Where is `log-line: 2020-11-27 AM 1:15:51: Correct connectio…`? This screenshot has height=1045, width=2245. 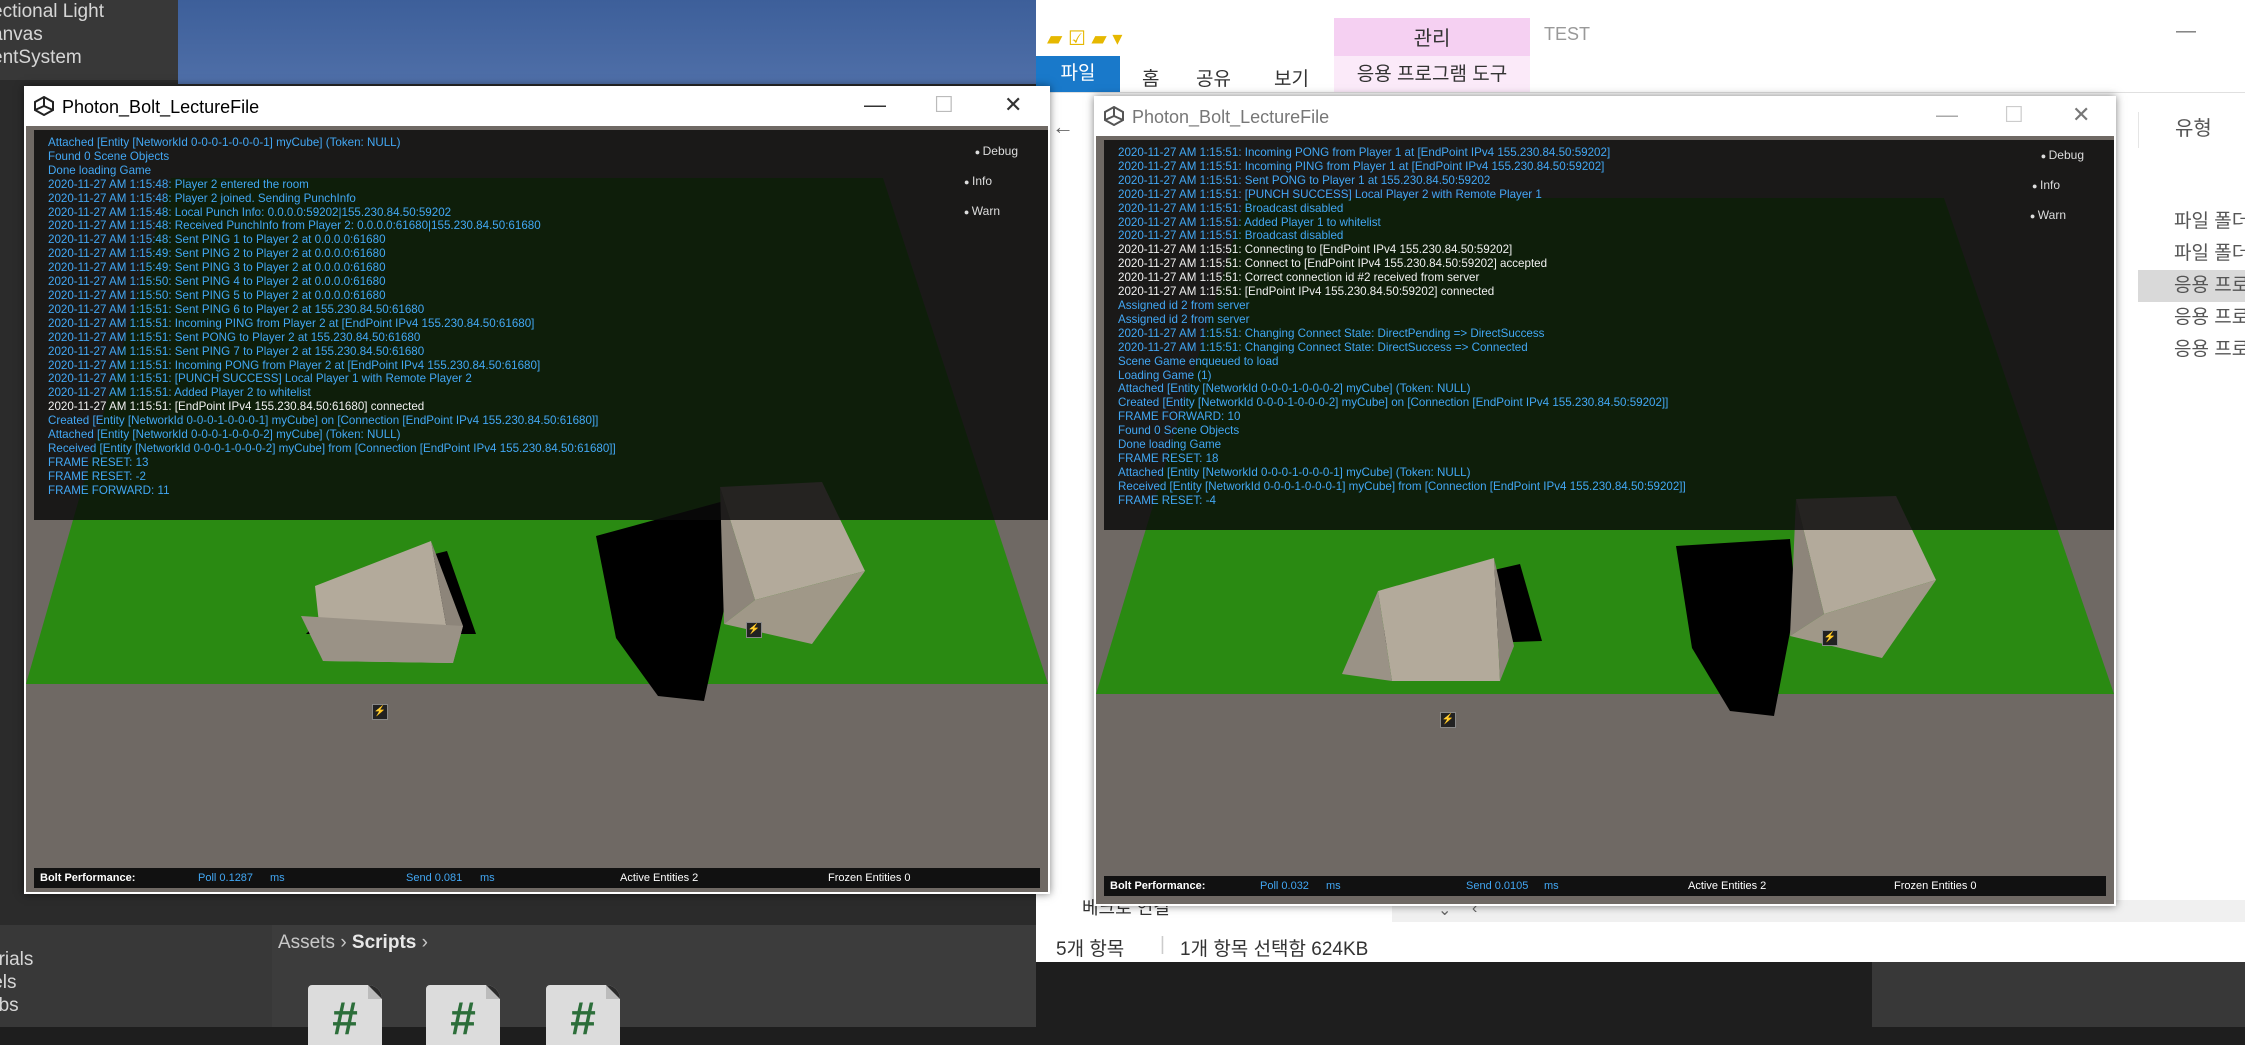
log-line: 2020-11-27 AM 1:15:51: Correct connectio… is located at coordinates (1299, 278).